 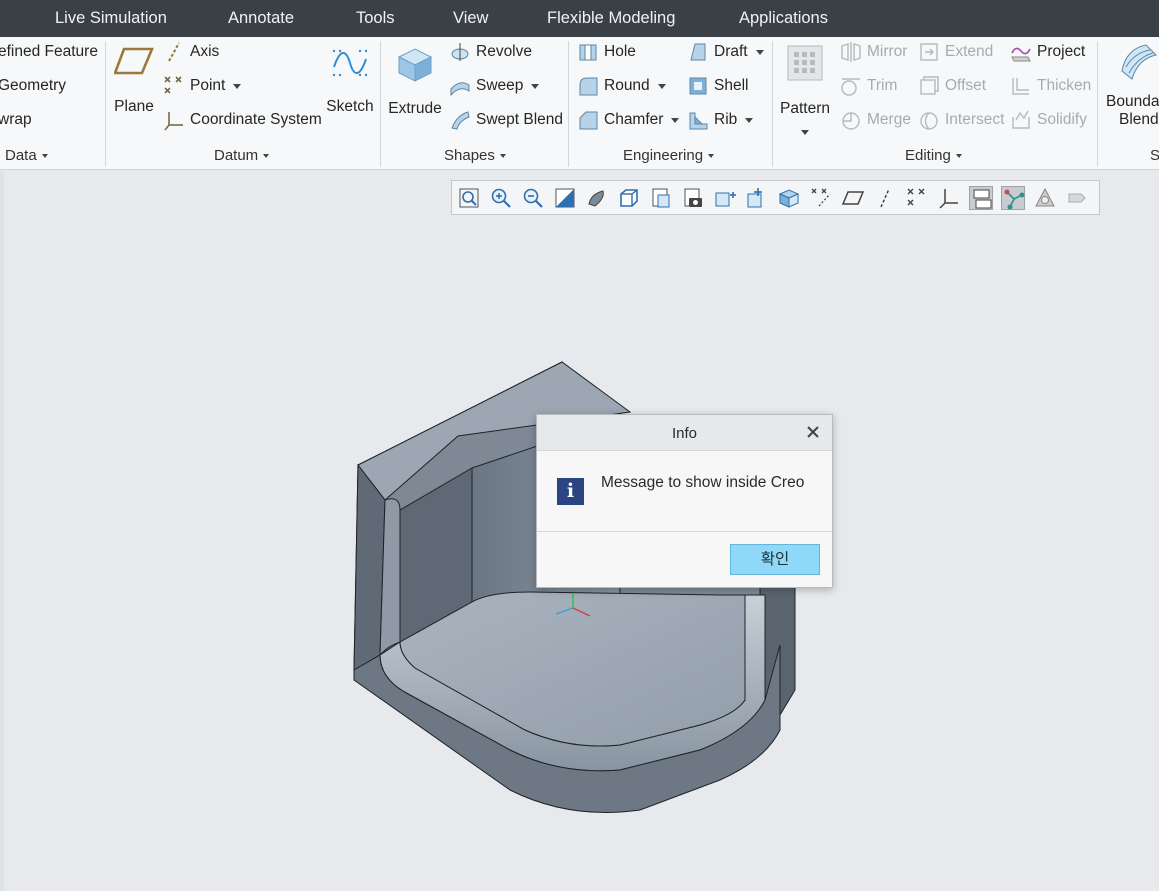 What do you see at coordinates (1048, 120) in the screenshot?
I see `solidify-button: Solidify` at bounding box center [1048, 120].